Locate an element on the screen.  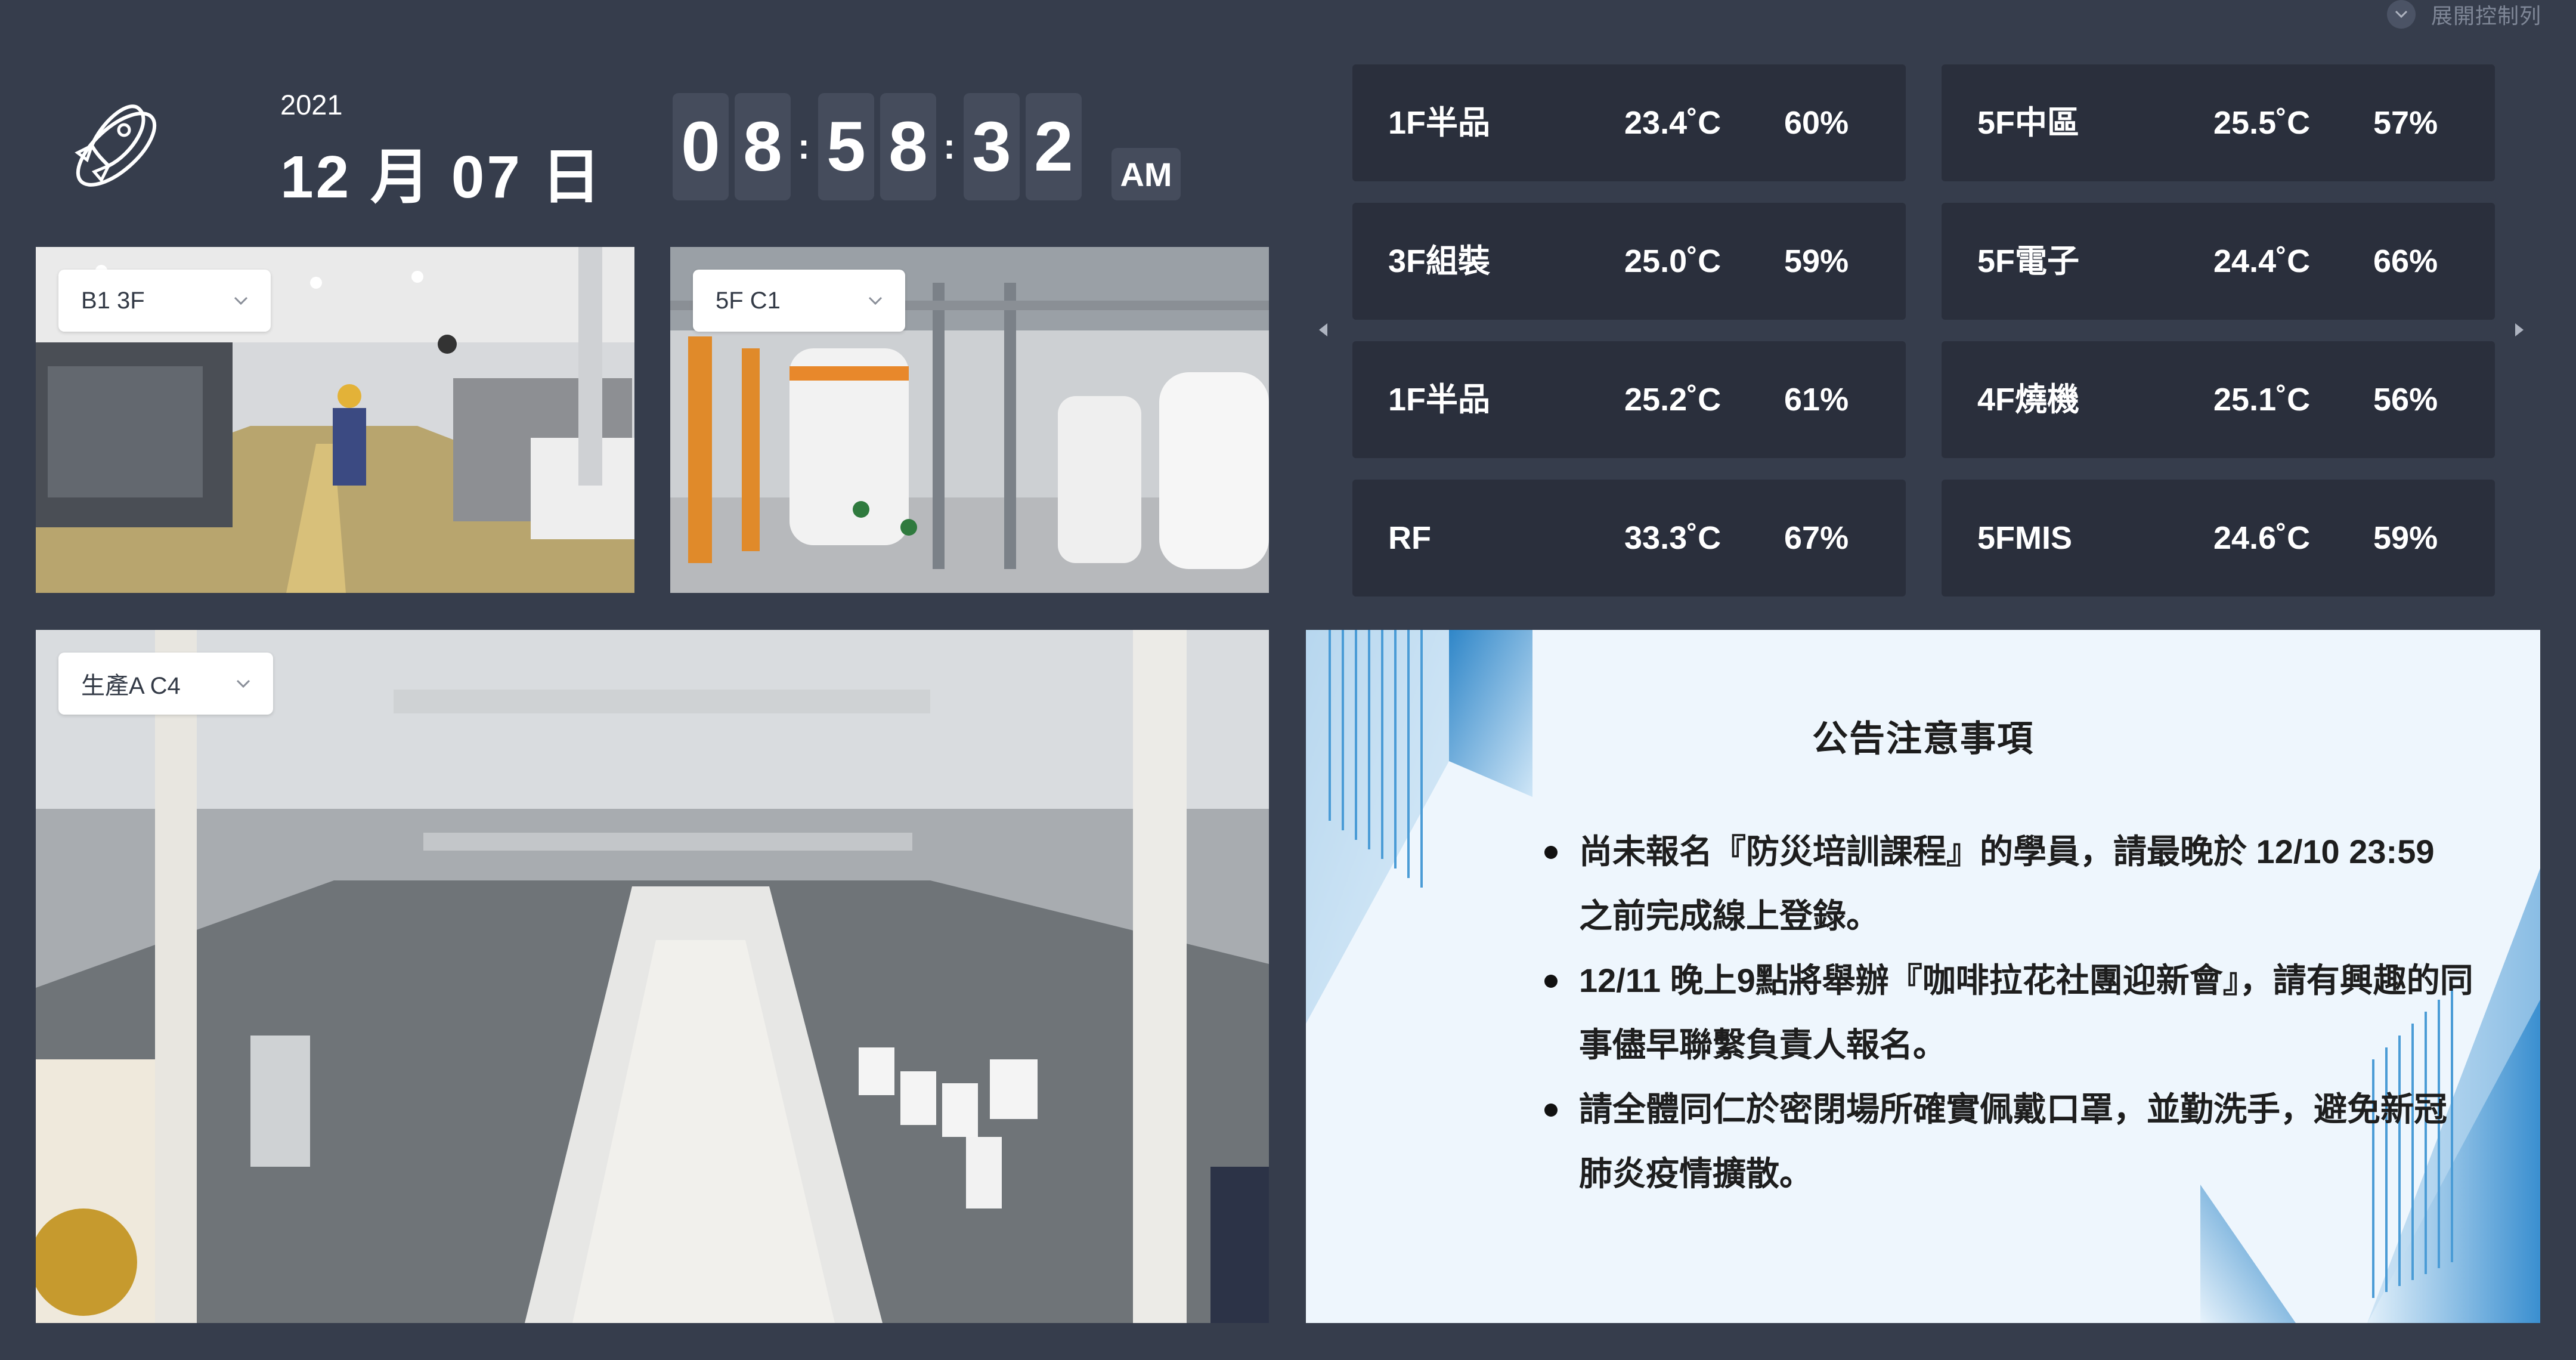
sensor-tile: 5F中區 25.5˚C 57% is located at coordinates (2219, 122).